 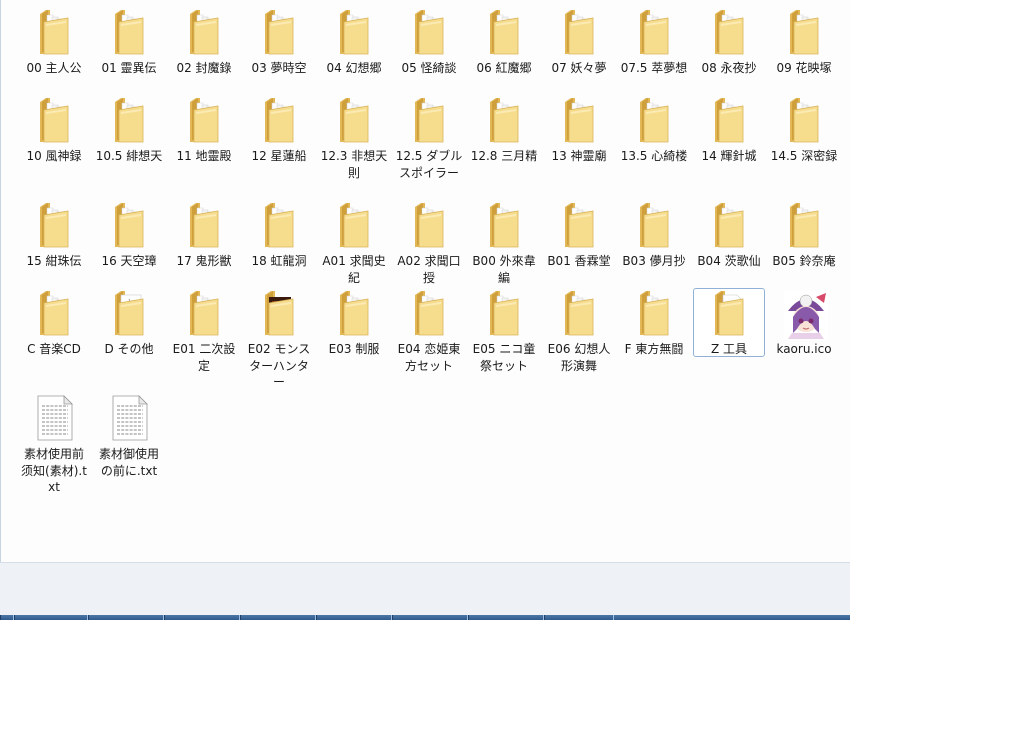 What do you see at coordinates (354, 42) in the screenshot?
I see `folder-item: 04 幻想郷` at bounding box center [354, 42].